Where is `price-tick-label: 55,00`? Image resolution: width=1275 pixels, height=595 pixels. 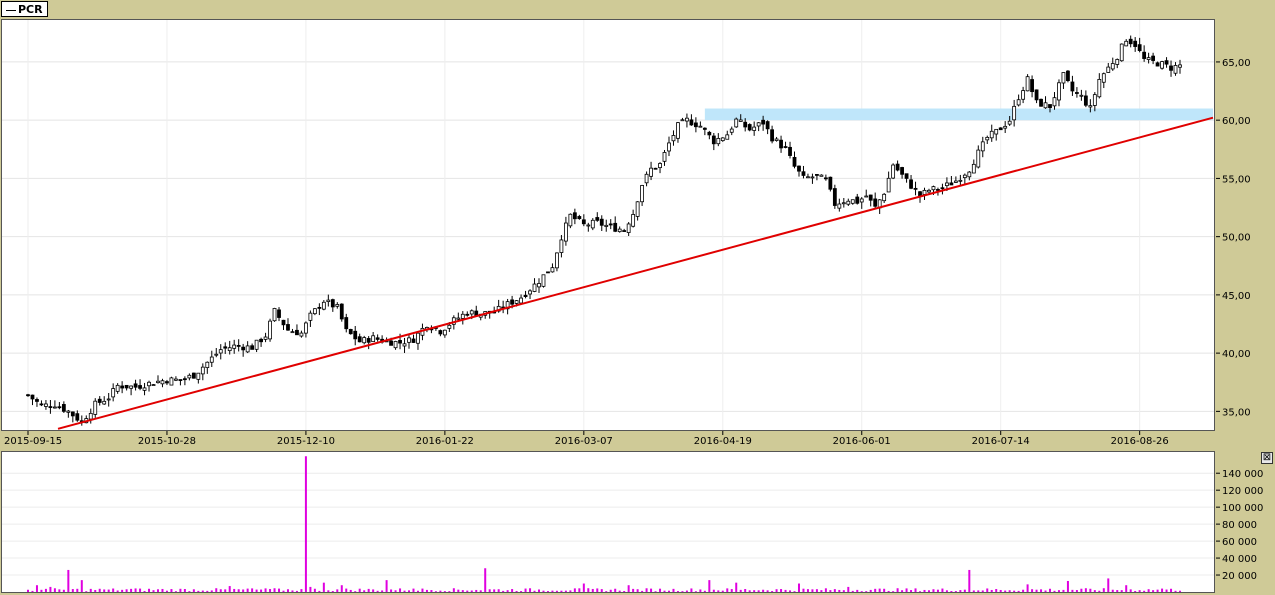
price-tick-label: 55,00 is located at coordinates (1236, 179).